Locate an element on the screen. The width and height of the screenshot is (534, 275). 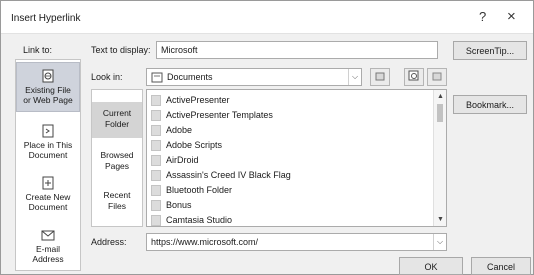
list-item-label: Adobe is located at coordinates (179, 130).